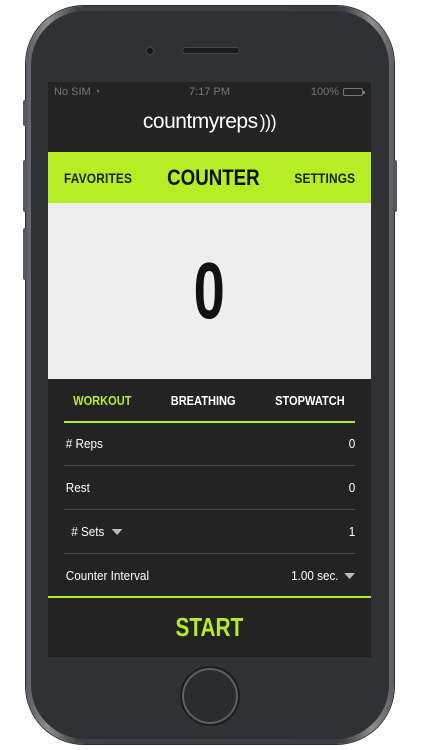 This screenshot has width=422, height=750. Describe the element at coordinates (310, 400) in the screenshot. I see `tab-stopwatch: STOPWATCH` at that location.